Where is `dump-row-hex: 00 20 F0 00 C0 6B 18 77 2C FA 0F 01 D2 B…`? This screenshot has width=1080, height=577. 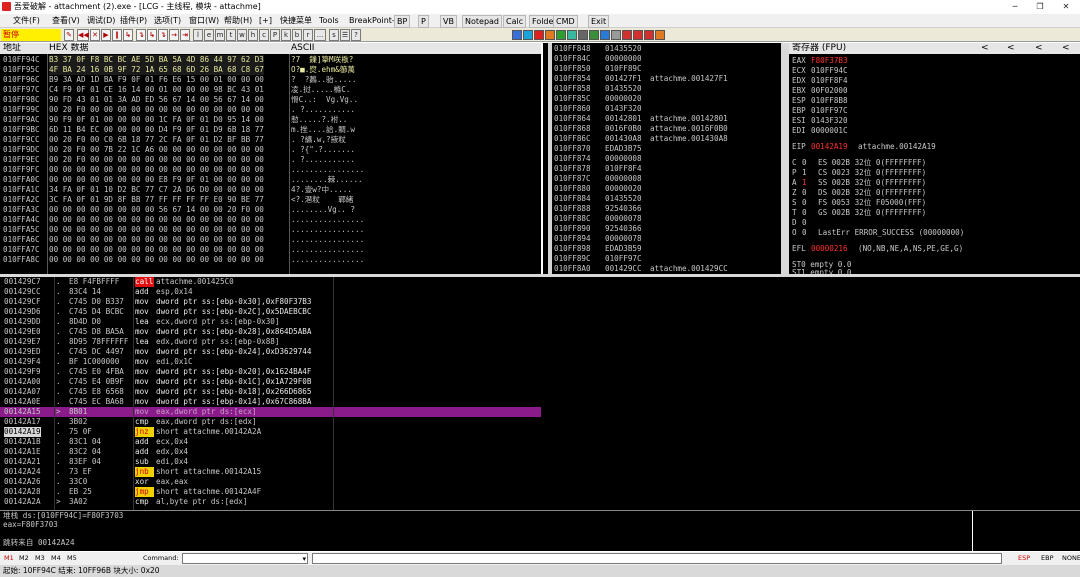
dump-row-hex: 00 20 F0 00 C0 6B 18 77 2C FA 0F 01 D2 B… is located at coordinates (156, 140).